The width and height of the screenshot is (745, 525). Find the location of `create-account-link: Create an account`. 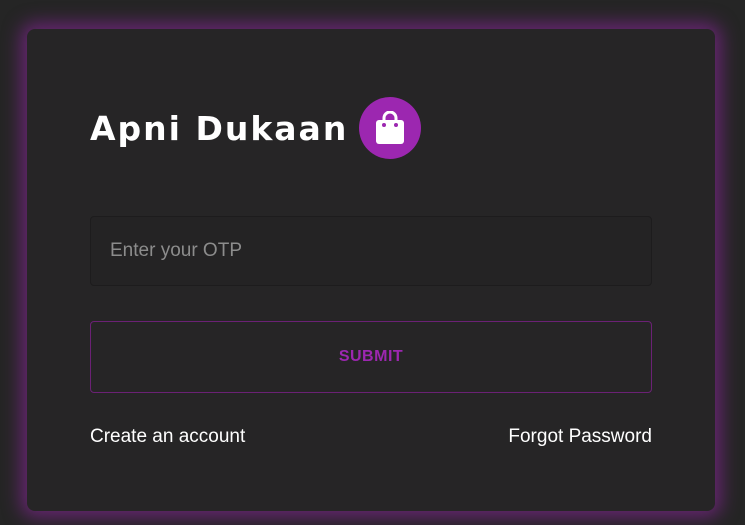

create-account-link: Create an account is located at coordinates (167, 437).